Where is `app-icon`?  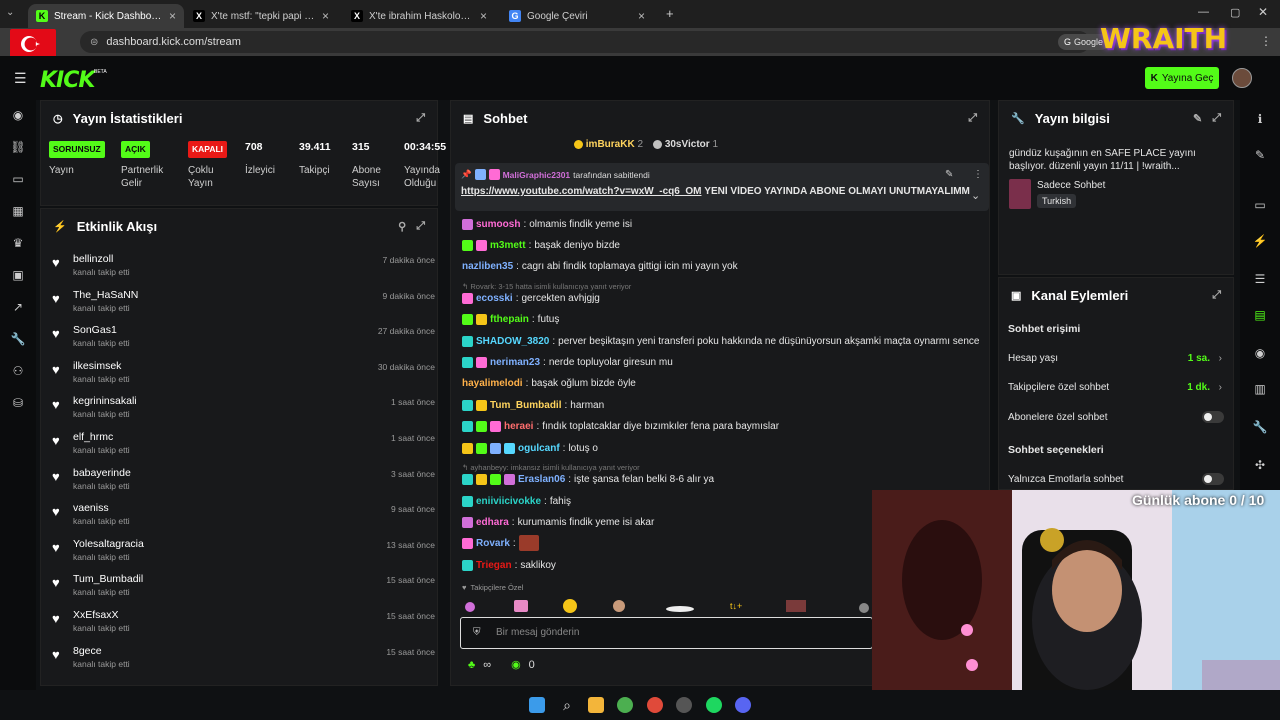 app-icon is located at coordinates (684, 705).